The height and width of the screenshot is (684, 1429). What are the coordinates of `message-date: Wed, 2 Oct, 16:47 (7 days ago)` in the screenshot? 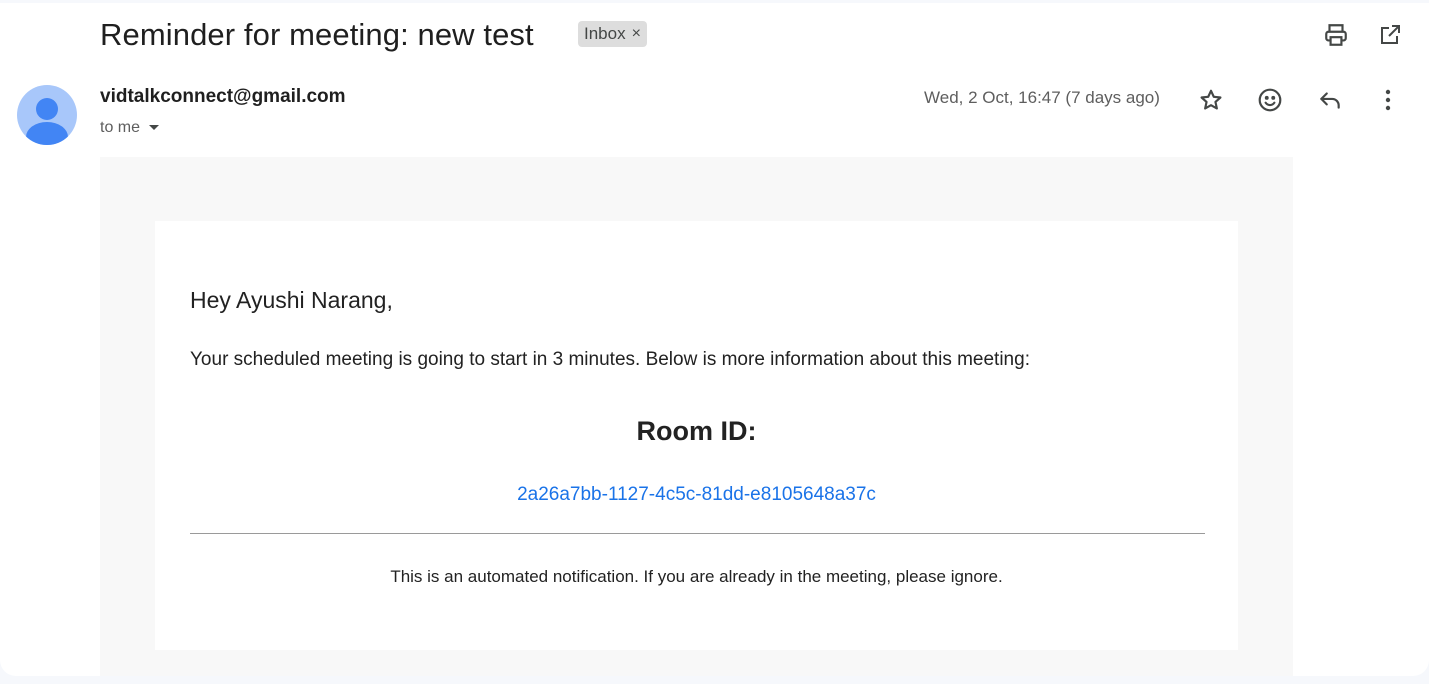 It's located at (1042, 97).